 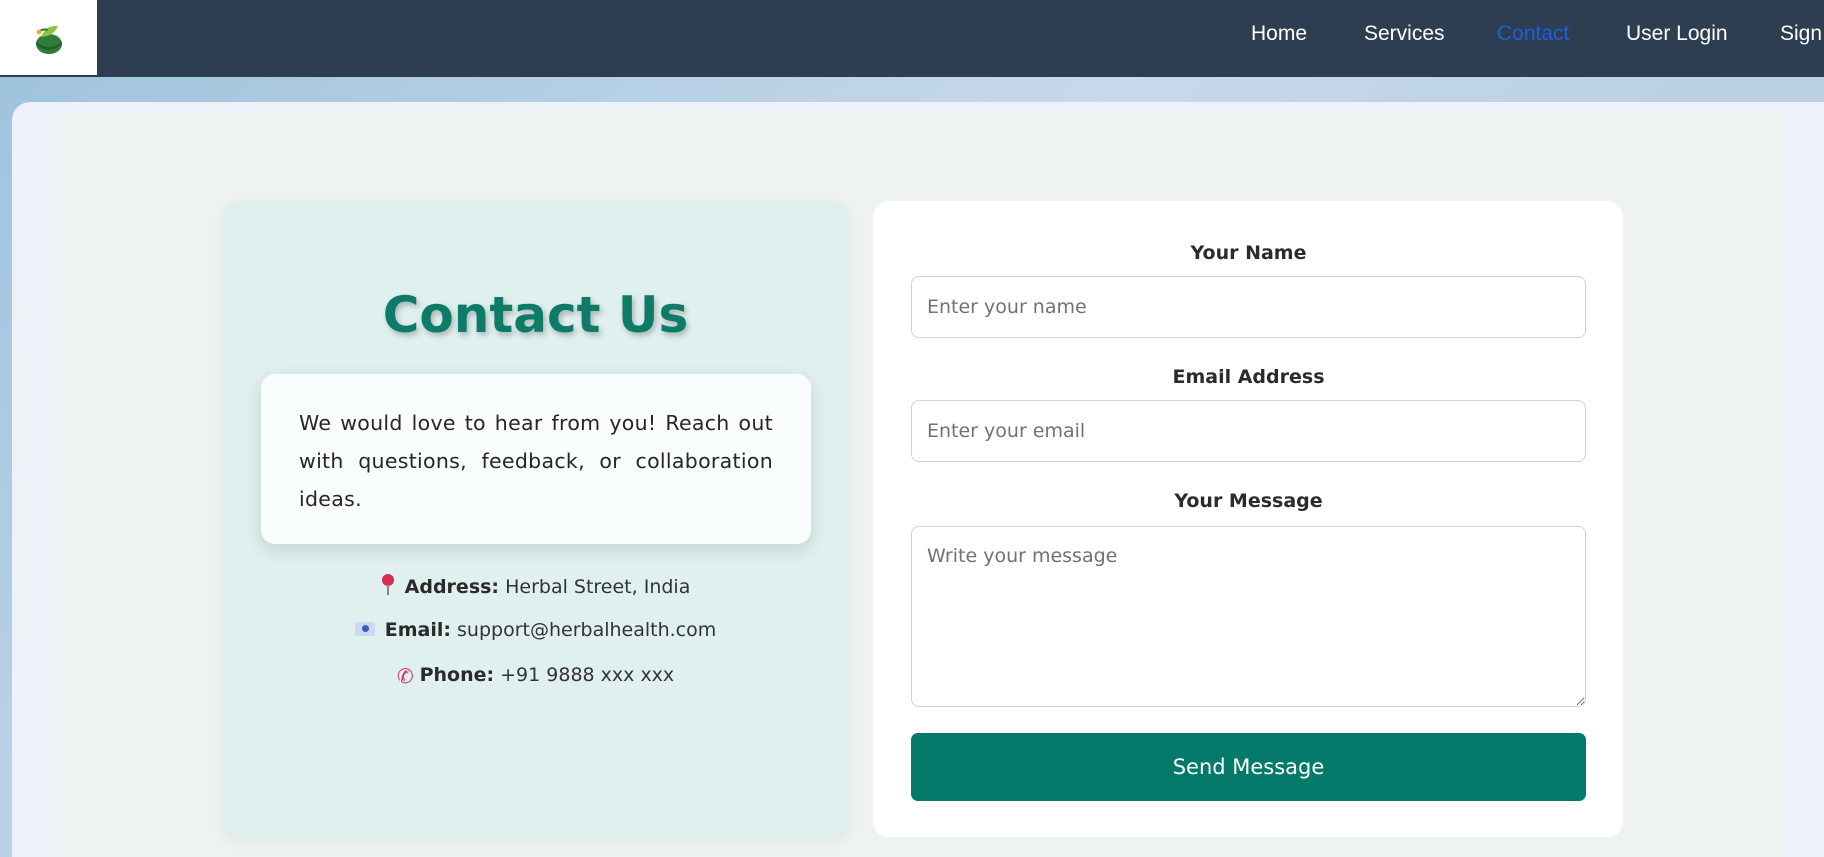 I want to click on address-value: Herbal Street, India, so click(x=598, y=587).